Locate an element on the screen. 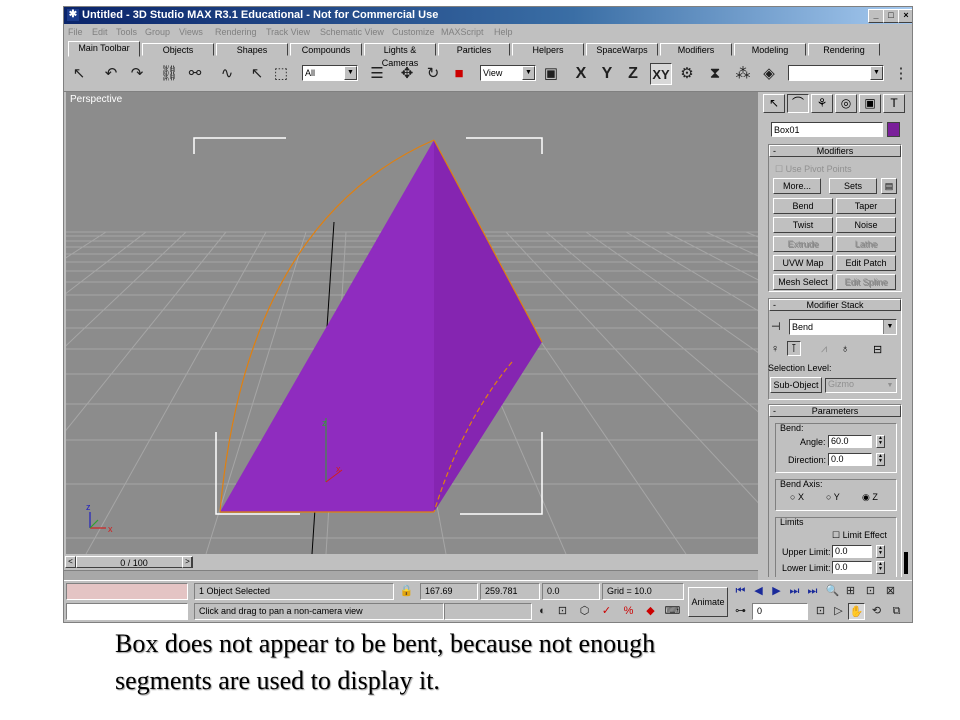 The image size is (960, 720). menu-help: Help is located at coordinates (503, 32).